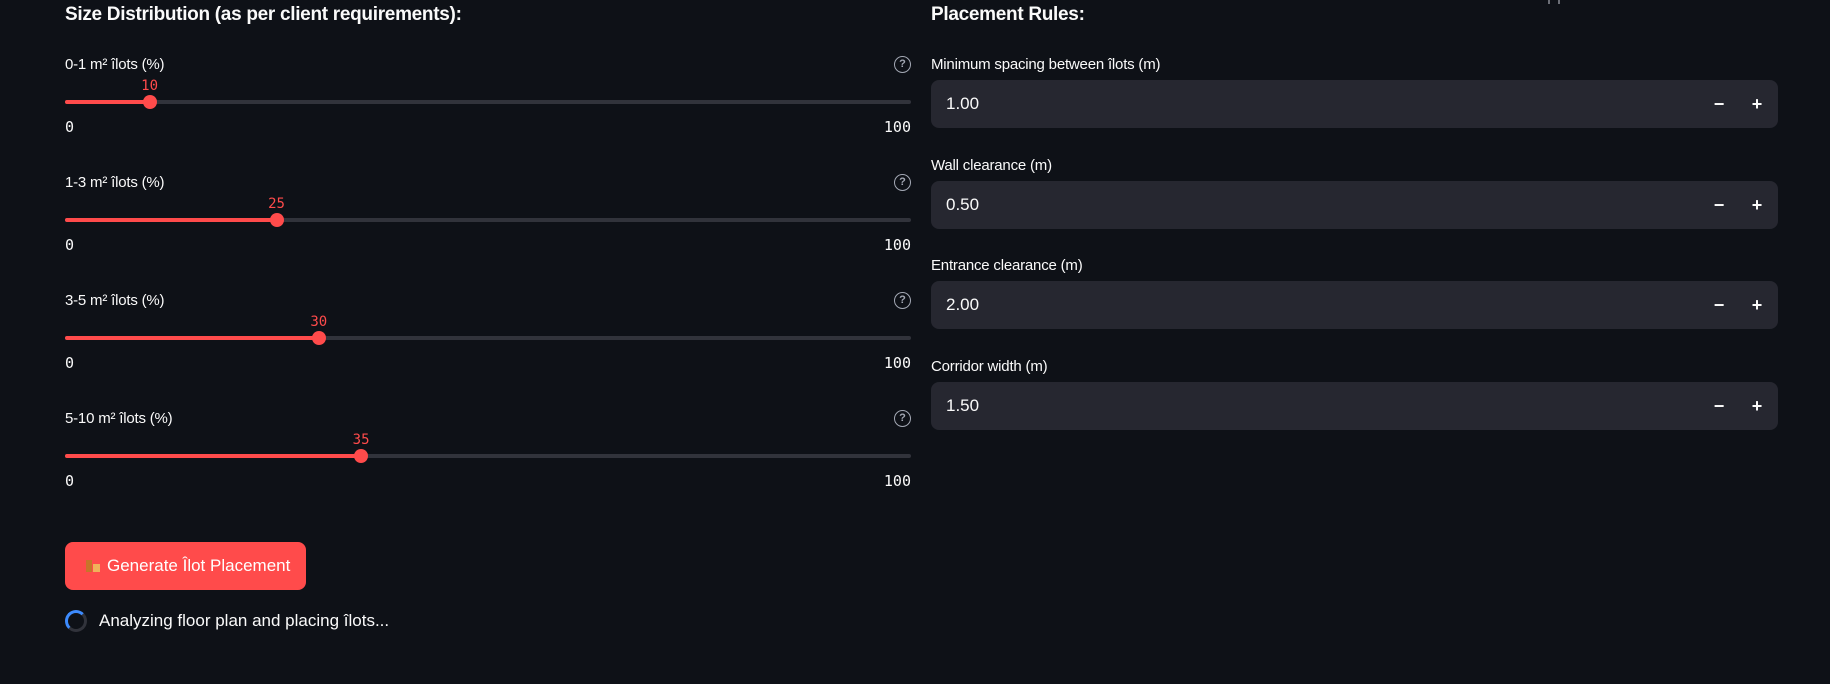  I want to click on slider-value: 25, so click(276, 204).